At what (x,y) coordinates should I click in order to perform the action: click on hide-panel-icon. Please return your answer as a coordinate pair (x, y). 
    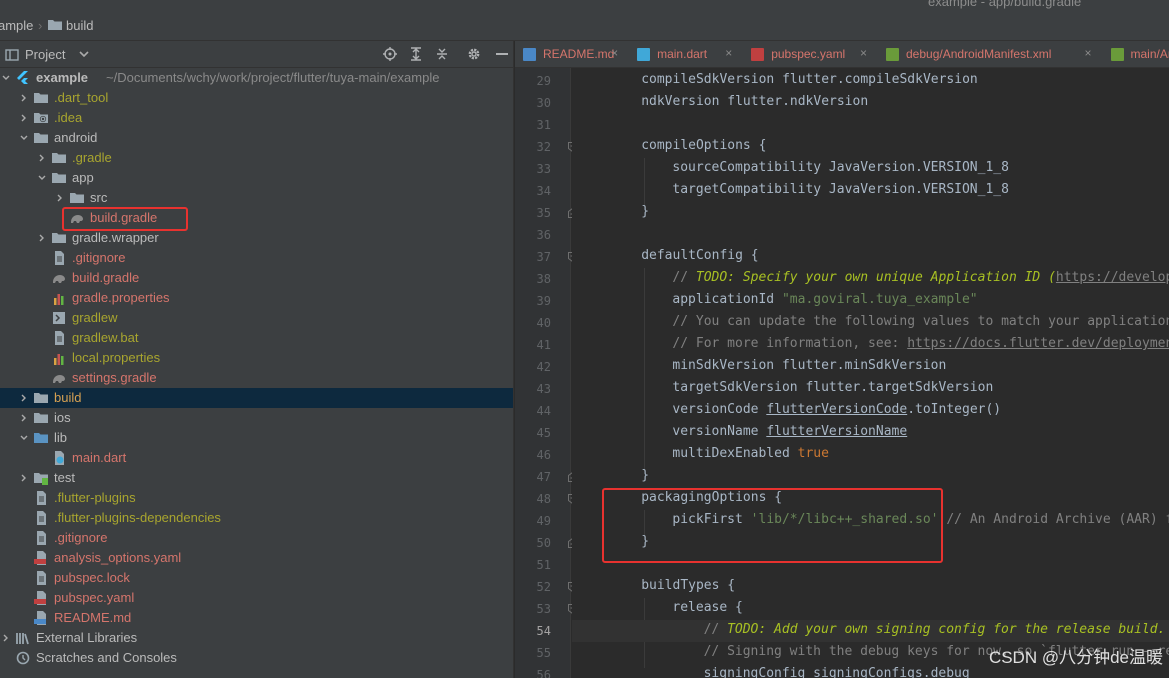
    Looking at the image, I should click on (502, 54).